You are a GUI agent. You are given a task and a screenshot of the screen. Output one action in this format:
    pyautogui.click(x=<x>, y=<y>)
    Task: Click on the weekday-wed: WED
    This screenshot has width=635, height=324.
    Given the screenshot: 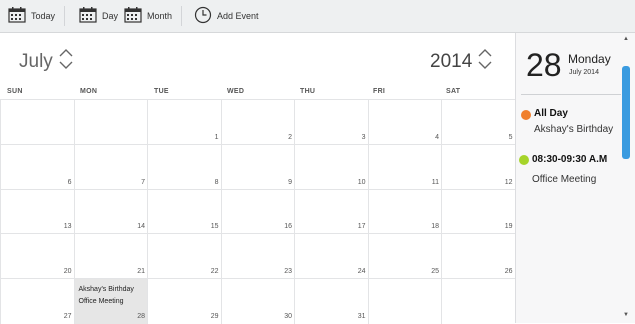 What is the action you would take?
    pyautogui.click(x=236, y=91)
    